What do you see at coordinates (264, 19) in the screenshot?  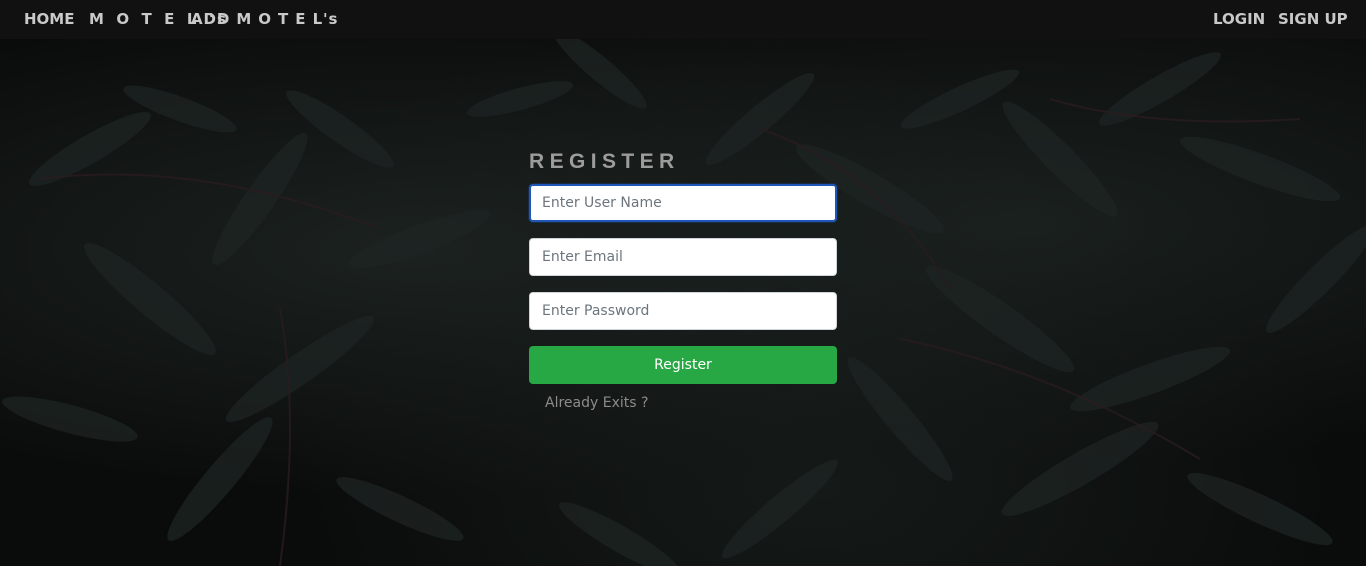 I see `nav-add-motel-link: ADD M O T E L's` at bounding box center [264, 19].